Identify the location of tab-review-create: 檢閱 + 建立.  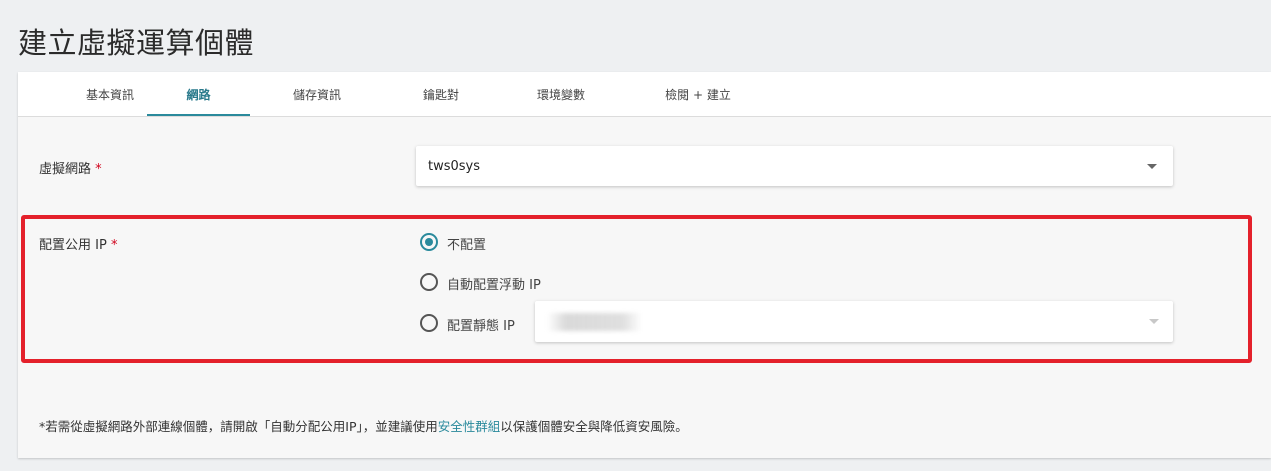
(698, 94).